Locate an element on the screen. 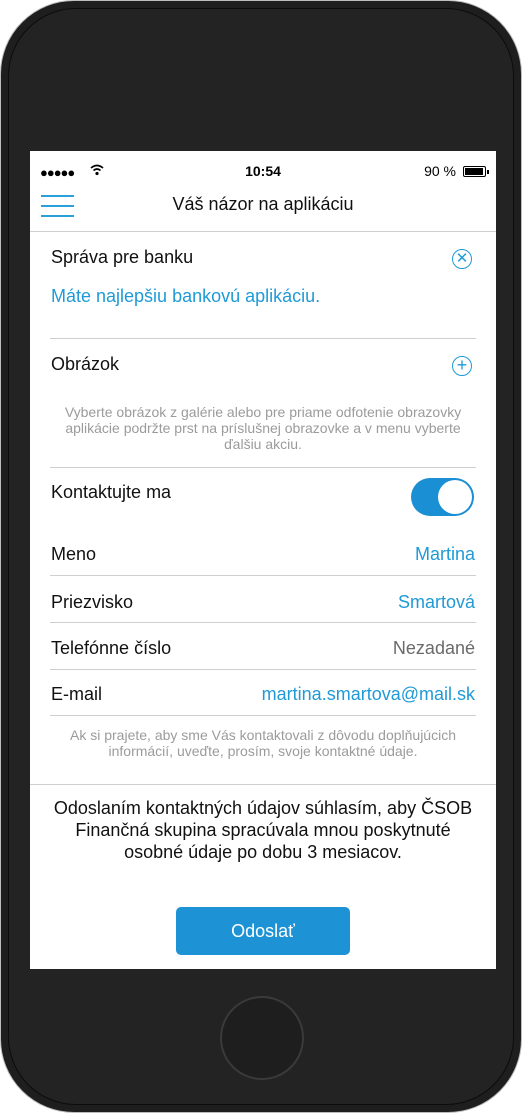  clear-x-icon: ✕ is located at coordinates (462, 259).